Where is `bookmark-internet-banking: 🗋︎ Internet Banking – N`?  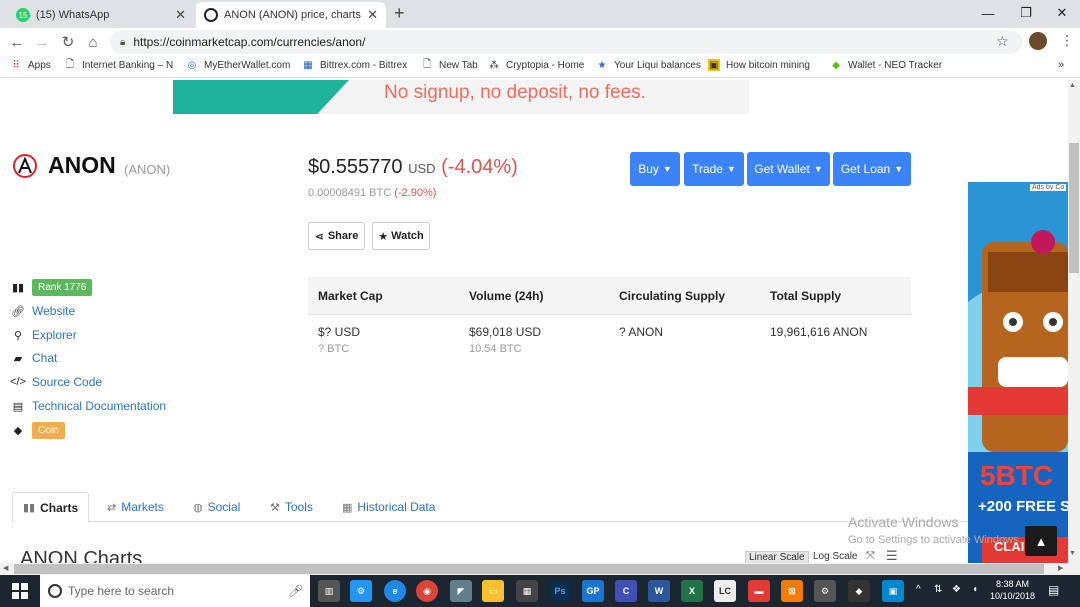 bookmark-internet-banking: 🗋︎ Internet Banking – N is located at coordinates (118, 65).